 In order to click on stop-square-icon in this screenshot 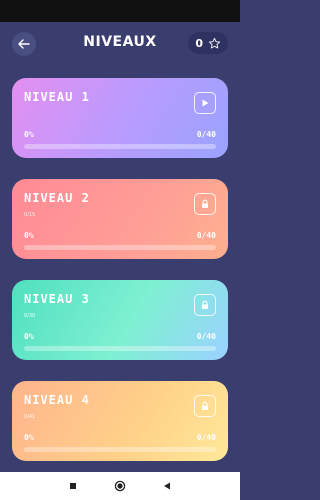, I will do `click(73, 486)`.